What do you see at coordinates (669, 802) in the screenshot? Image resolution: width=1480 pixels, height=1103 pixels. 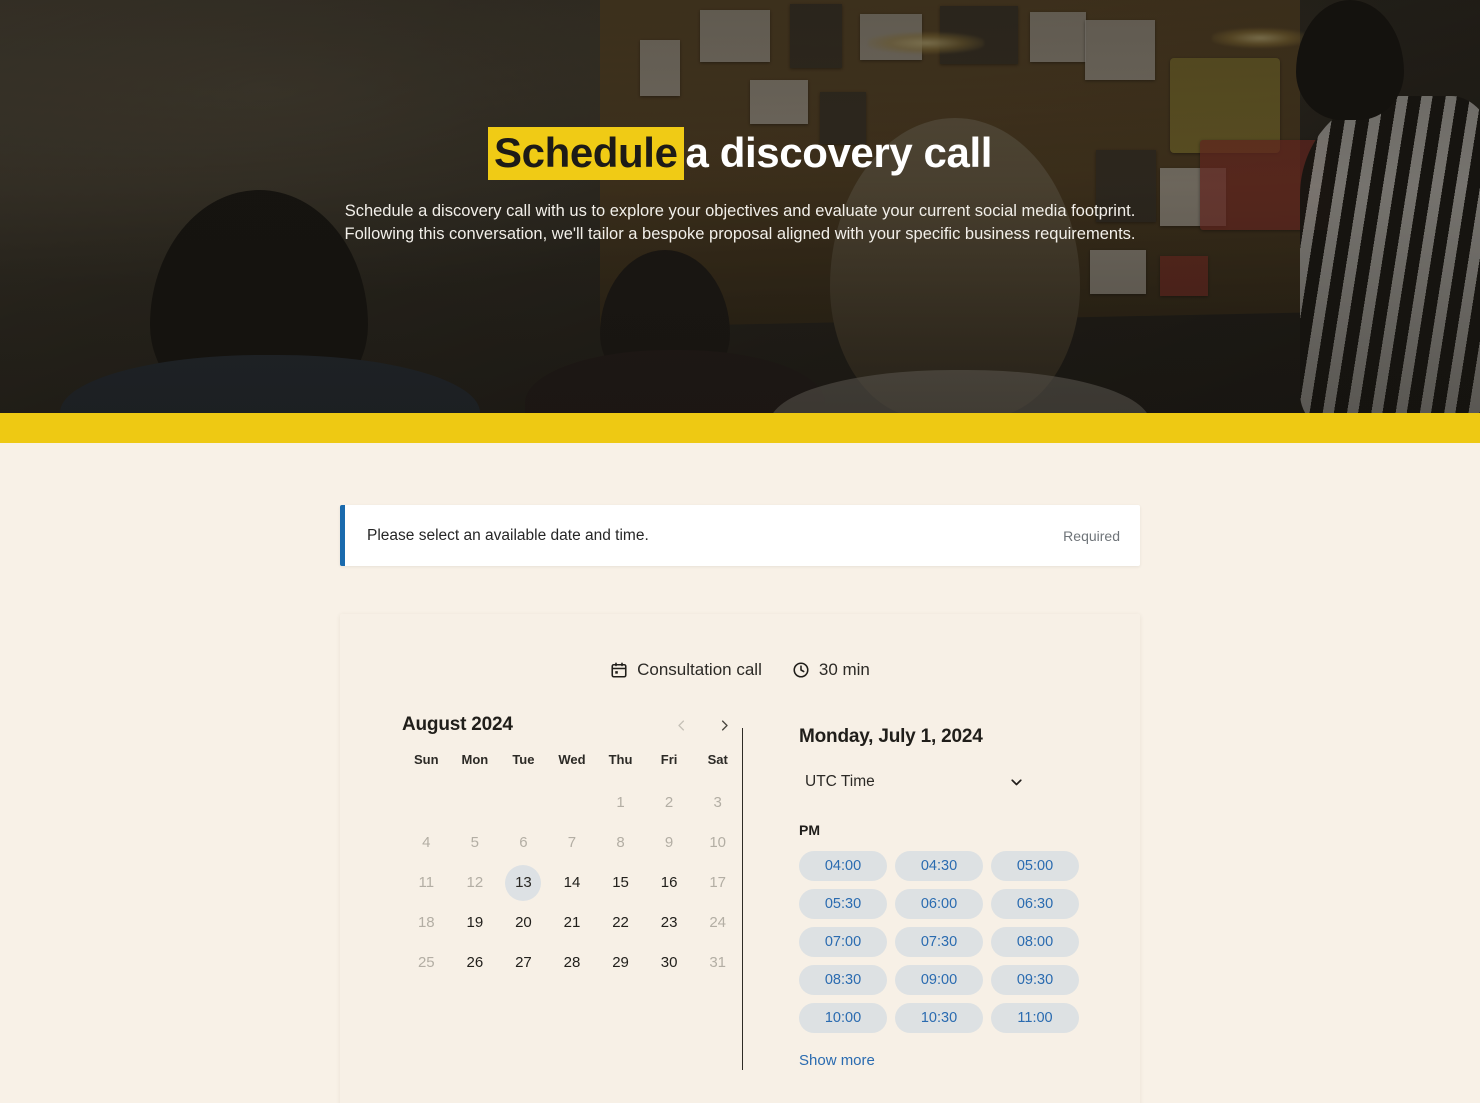 I see `calendar-day-2: 2` at bounding box center [669, 802].